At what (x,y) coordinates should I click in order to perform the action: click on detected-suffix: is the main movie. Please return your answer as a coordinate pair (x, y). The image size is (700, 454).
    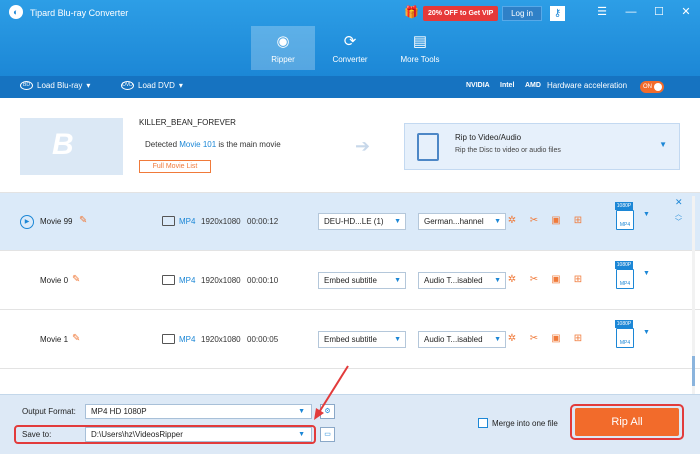
    Looking at the image, I should click on (248, 144).